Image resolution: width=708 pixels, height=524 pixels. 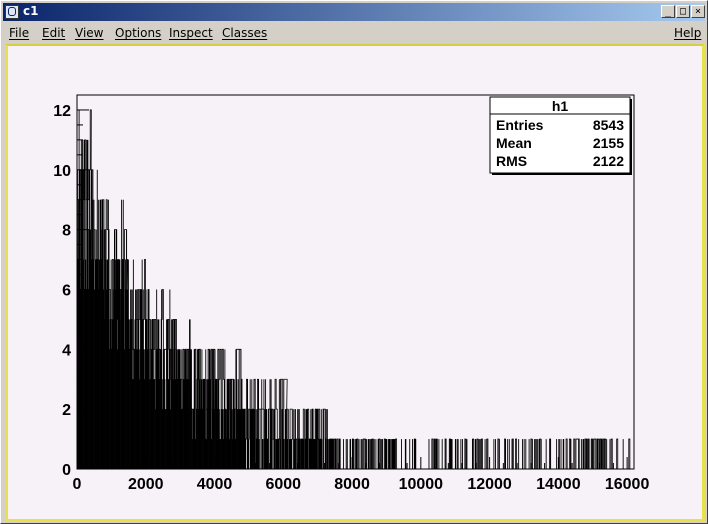 I want to click on app-icon, so click(x=12, y=12).